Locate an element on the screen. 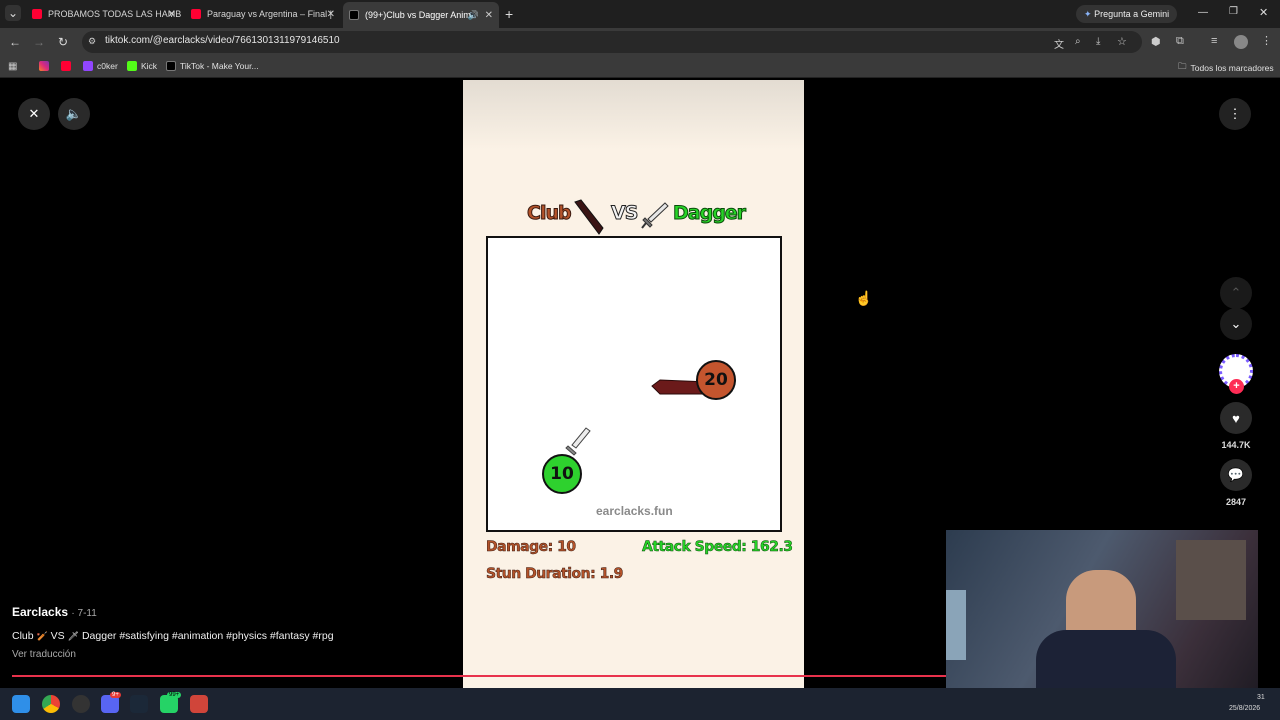  tab-search-button: ⌄ is located at coordinates (13, 13).